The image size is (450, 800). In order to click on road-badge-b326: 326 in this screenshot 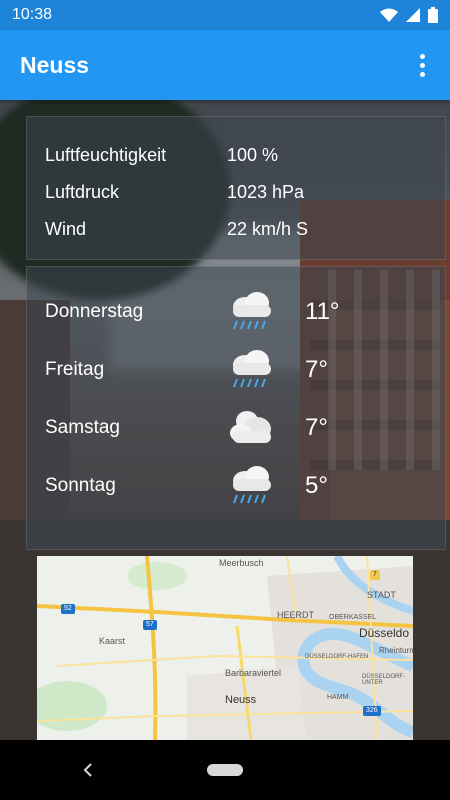, I will do `click(372, 711)`.